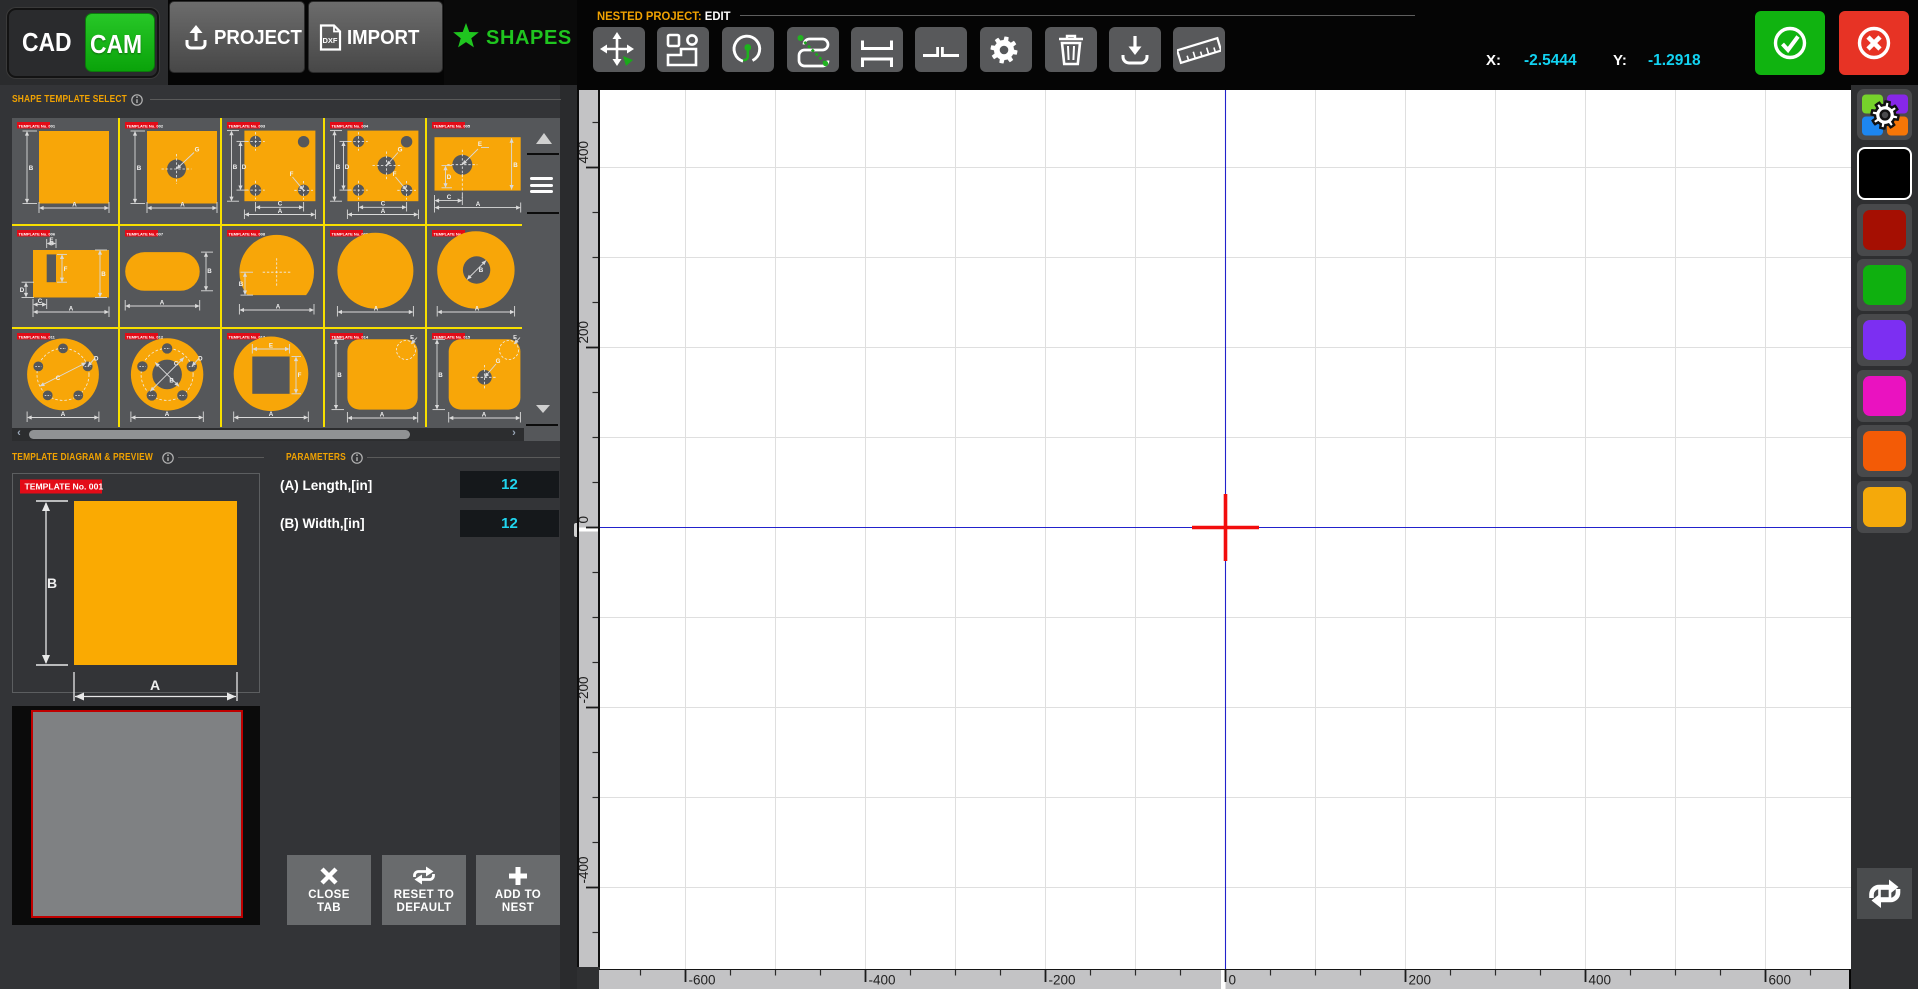 This screenshot has width=1918, height=989. Describe the element at coordinates (37, 336) in the screenshot. I see `svg-text: TEMPLATE No. 011` at that location.